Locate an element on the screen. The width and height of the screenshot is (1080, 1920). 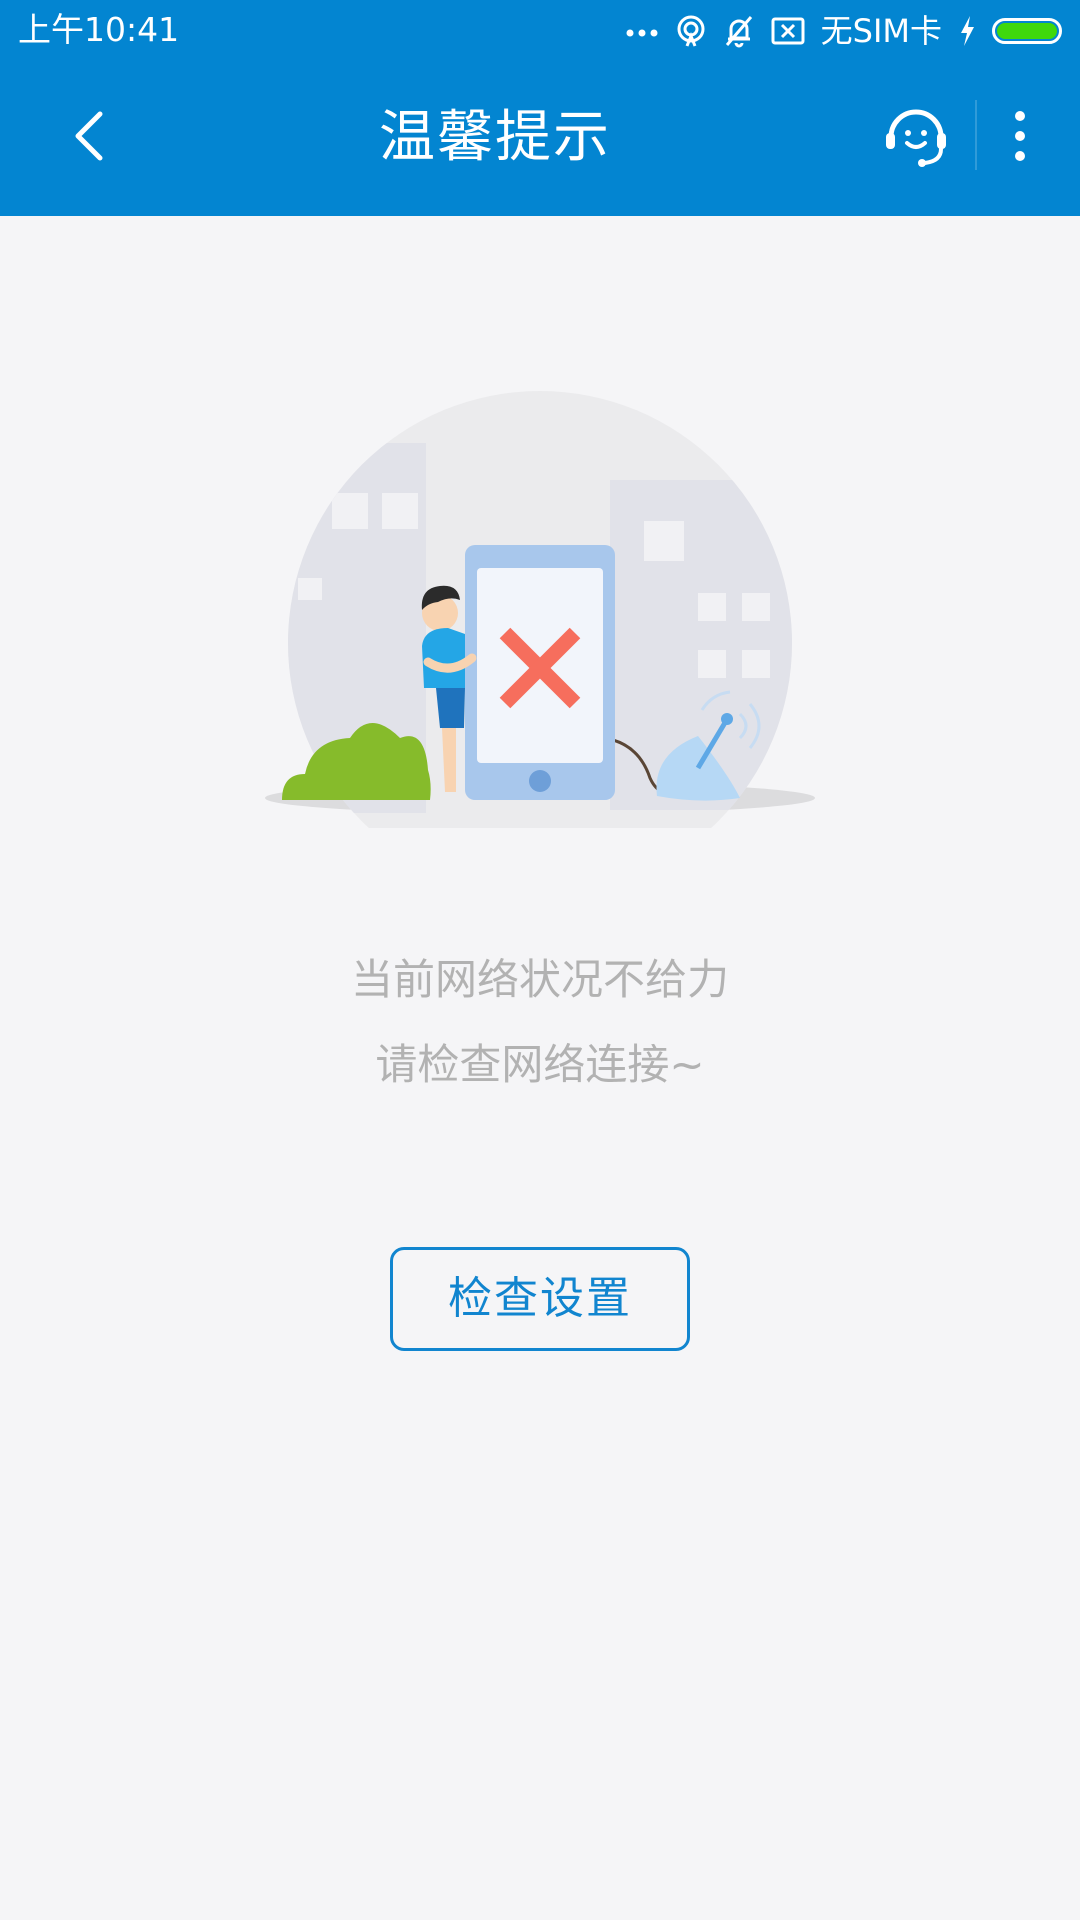
more-vertical-icon is located at coordinates (1020, 138).